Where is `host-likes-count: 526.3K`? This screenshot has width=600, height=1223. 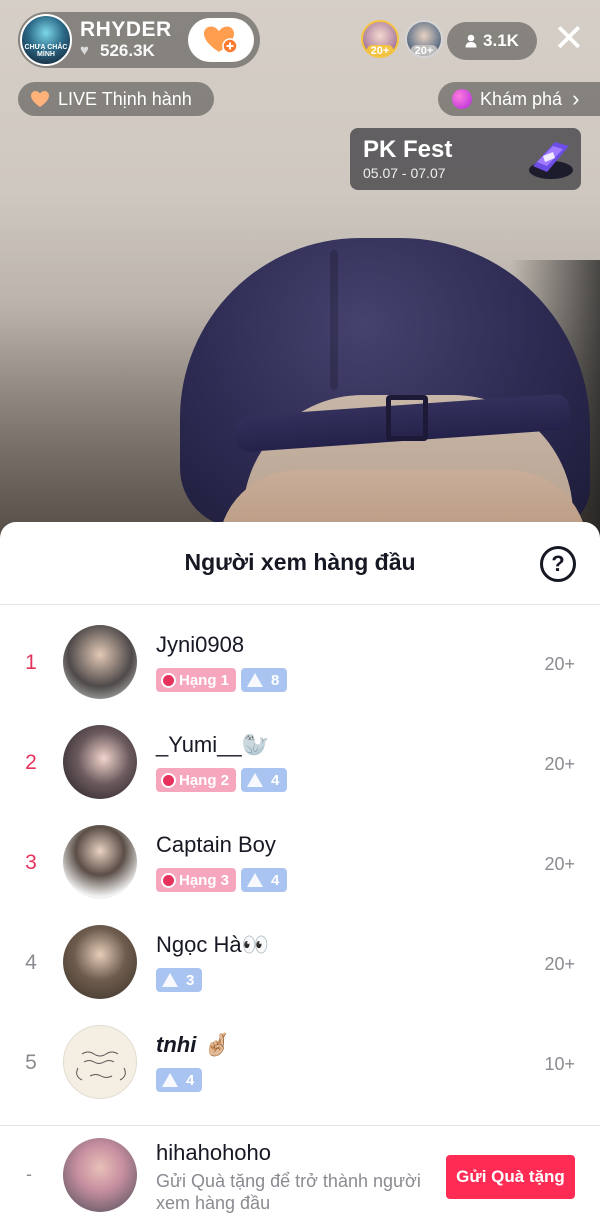 host-likes-count: 526.3K is located at coordinates (127, 50).